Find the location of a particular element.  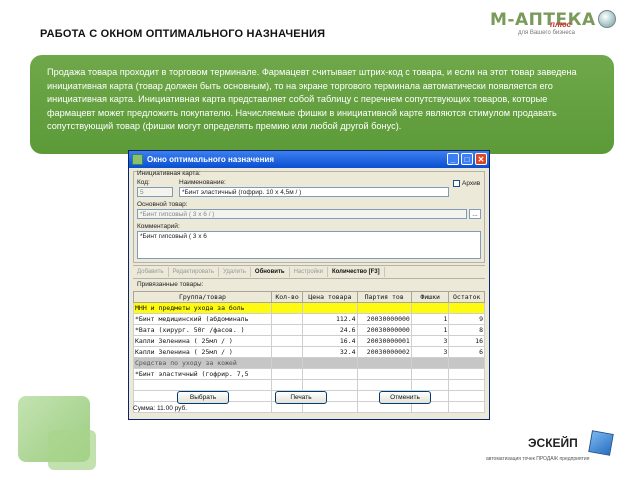

window-title: Окно оптимального назначения is located at coordinates (210, 159).